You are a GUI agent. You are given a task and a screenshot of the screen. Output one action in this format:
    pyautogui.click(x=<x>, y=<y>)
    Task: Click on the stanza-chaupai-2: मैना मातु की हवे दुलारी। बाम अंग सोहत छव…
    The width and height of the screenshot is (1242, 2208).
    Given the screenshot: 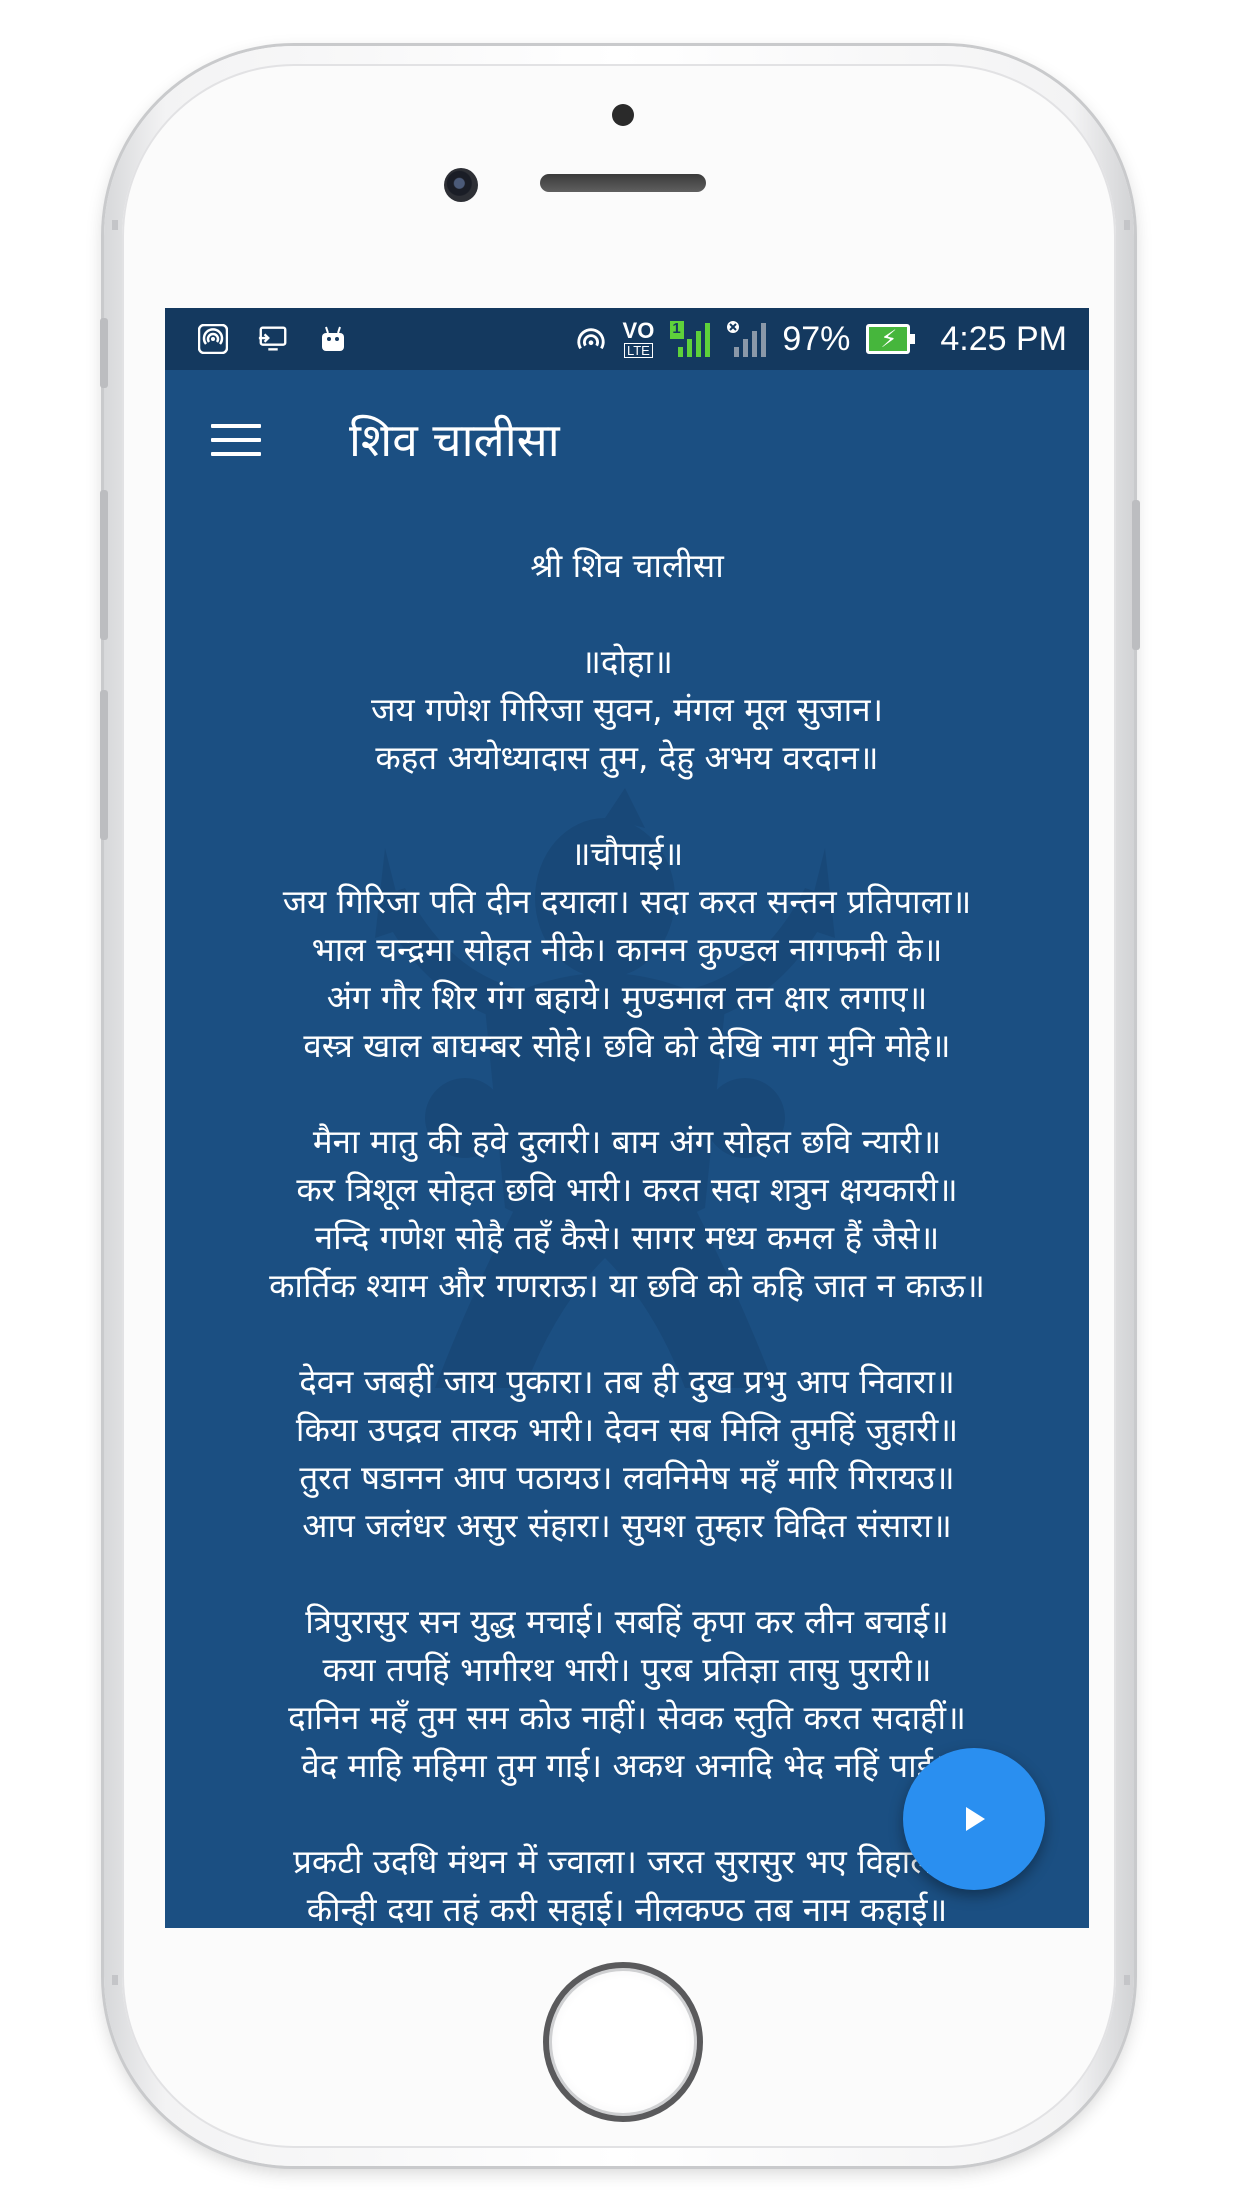 What is the action you would take?
    pyautogui.click(x=627, y=1214)
    